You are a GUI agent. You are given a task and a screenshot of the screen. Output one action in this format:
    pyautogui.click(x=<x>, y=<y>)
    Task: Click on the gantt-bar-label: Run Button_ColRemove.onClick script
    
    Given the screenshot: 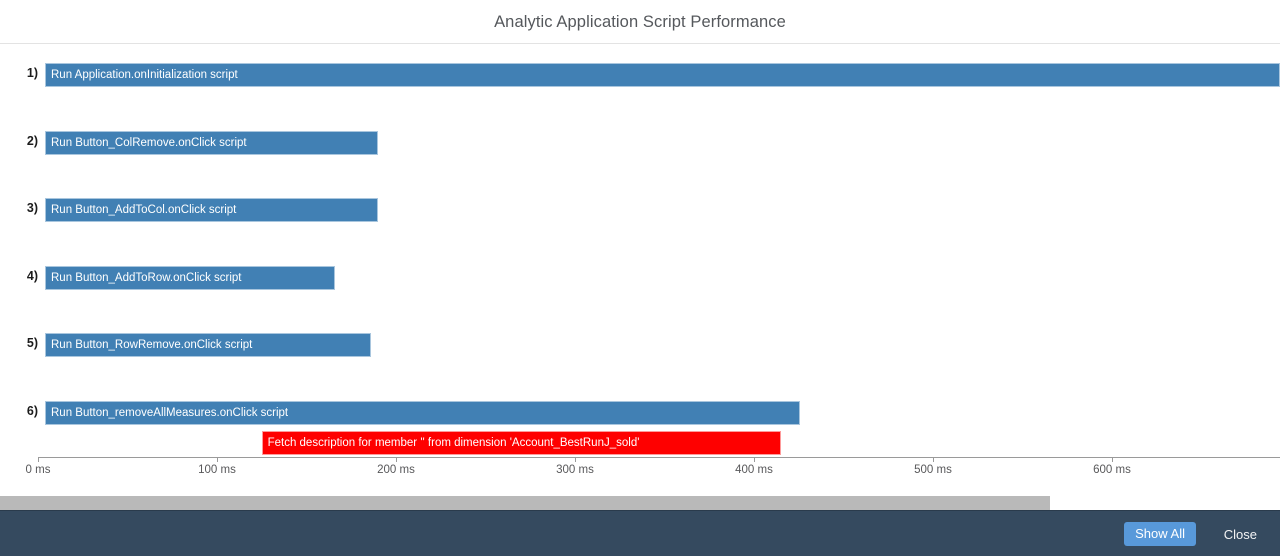 What is the action you would take?
    pyautogui.click(x=149, y=142)
    